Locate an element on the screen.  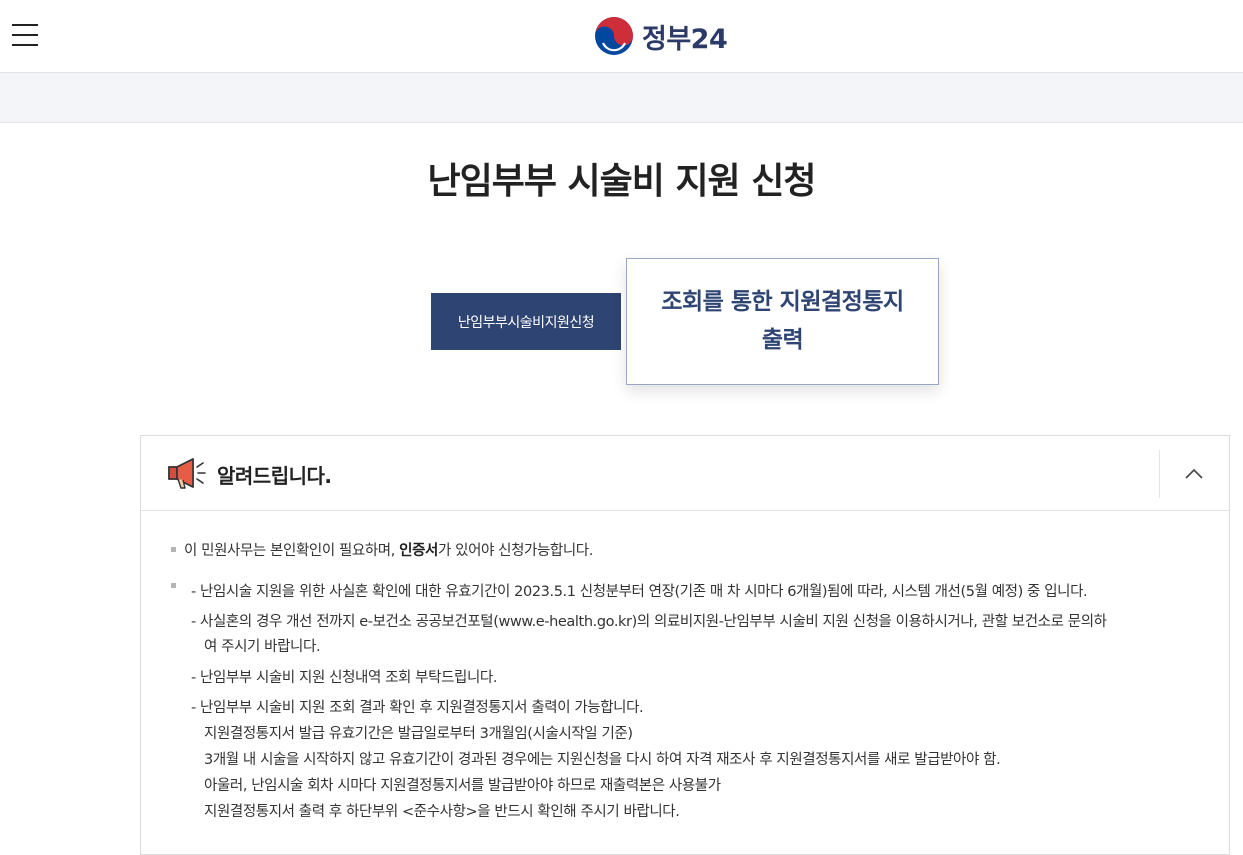
logo-text: 정부24 is located at coordinates (685, 39).